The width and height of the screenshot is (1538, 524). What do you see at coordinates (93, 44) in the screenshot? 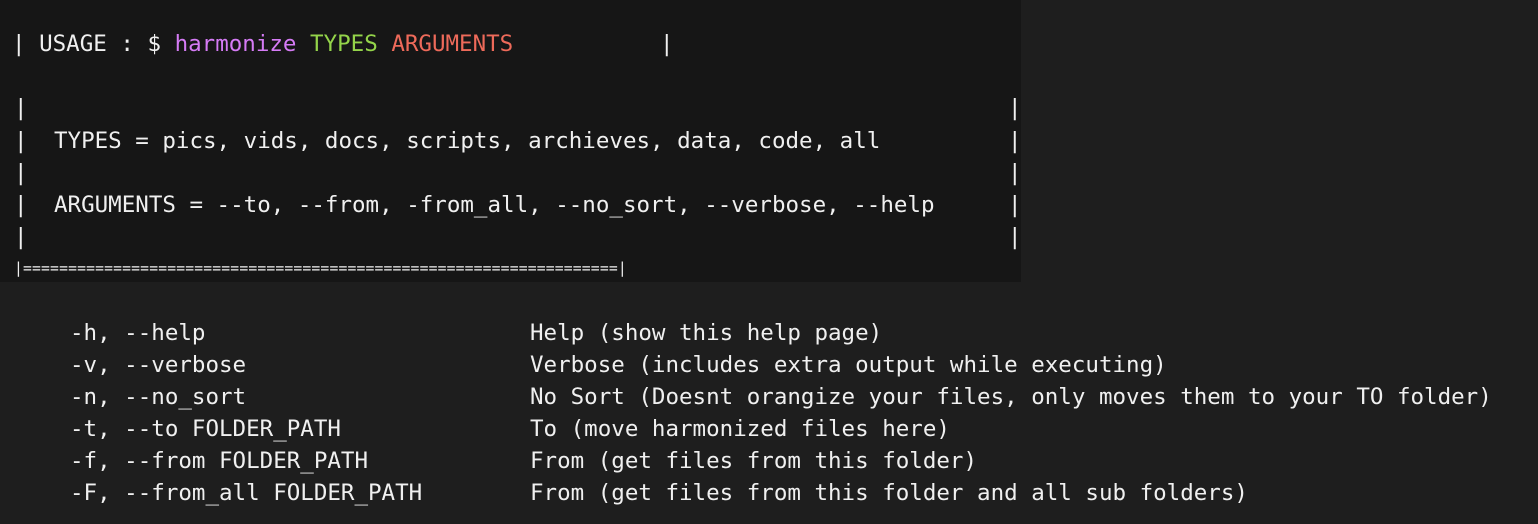
I see `usage-prefix: | USAGE : $` at bounding box center [93, 44].